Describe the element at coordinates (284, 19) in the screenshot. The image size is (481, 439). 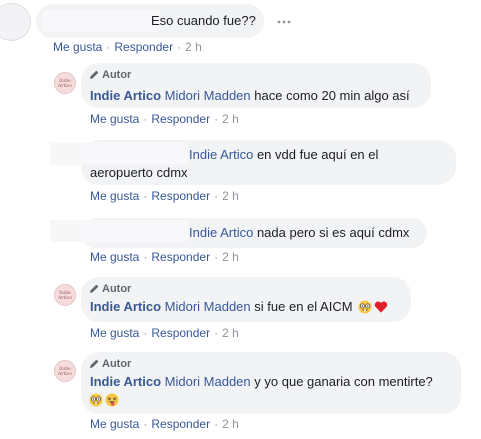
I see `more-options-icon` at that location.